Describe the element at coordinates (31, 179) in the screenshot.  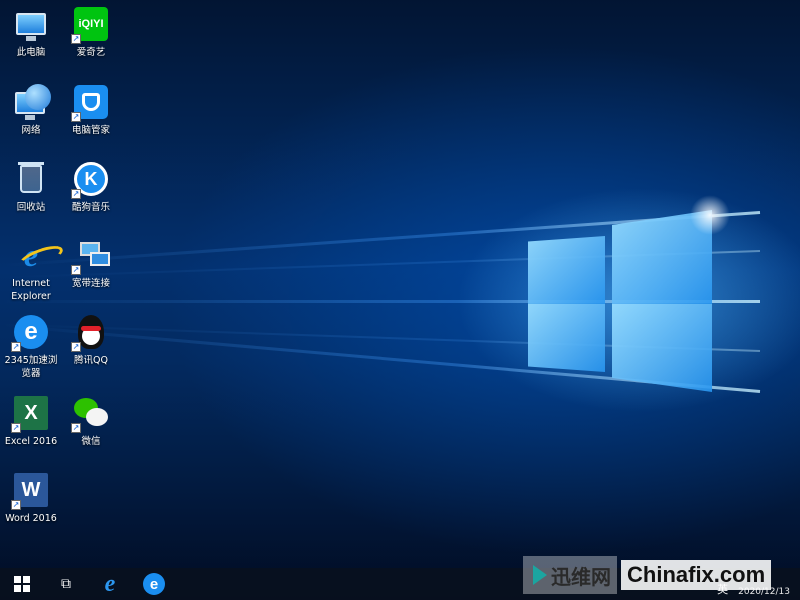
I see `recycle-bin-icon` at that location.